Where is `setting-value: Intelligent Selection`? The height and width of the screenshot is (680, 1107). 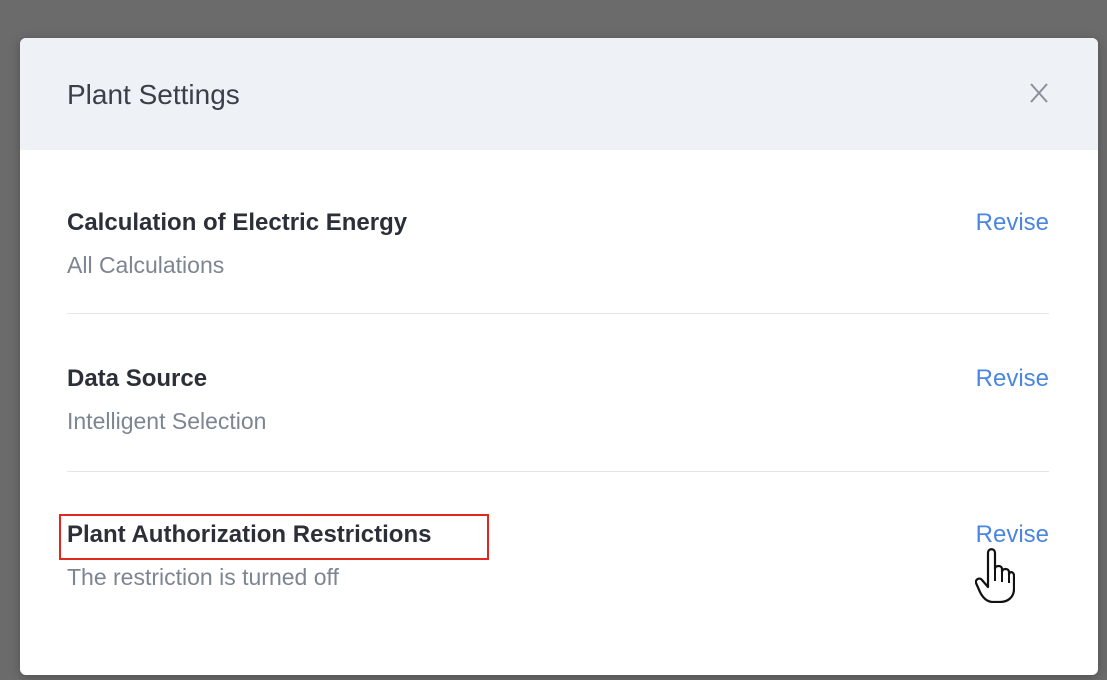 setting-value: Intelligent Selection is located at coordinates (167, 421).